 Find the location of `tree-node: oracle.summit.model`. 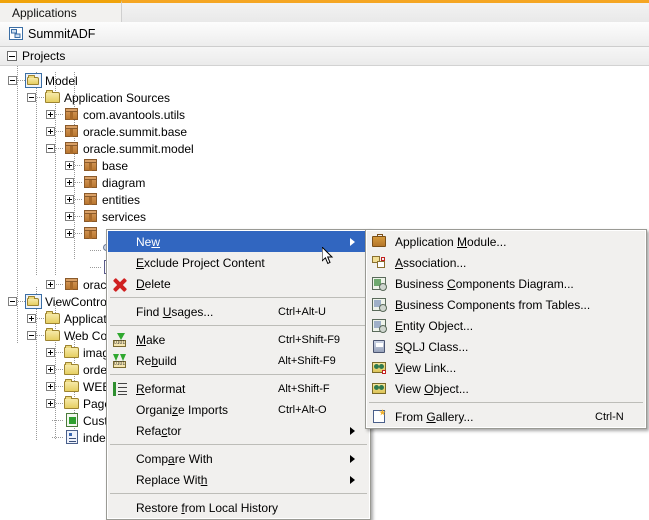

tree-node: oracle.summit.model is located at coordinates (324, 148).